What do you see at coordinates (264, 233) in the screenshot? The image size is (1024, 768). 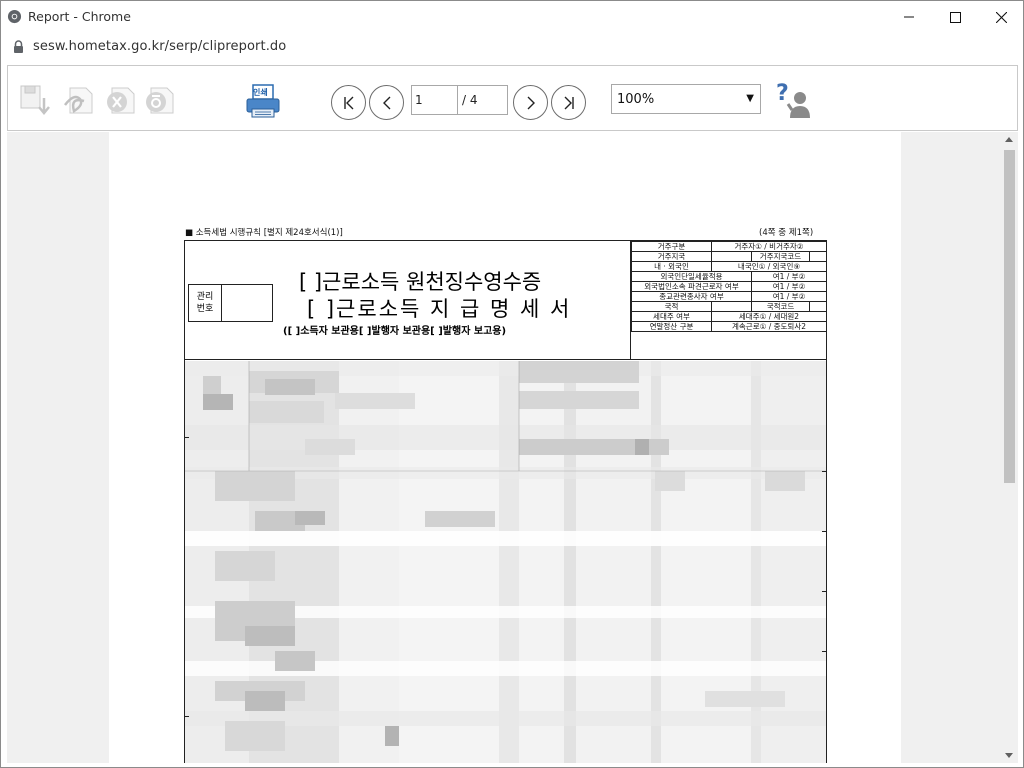 I see `form-regulation-label: ■ 소득세법 시행규칙 [별지 제24호서식(1)]` at bounding box center [264, 233].